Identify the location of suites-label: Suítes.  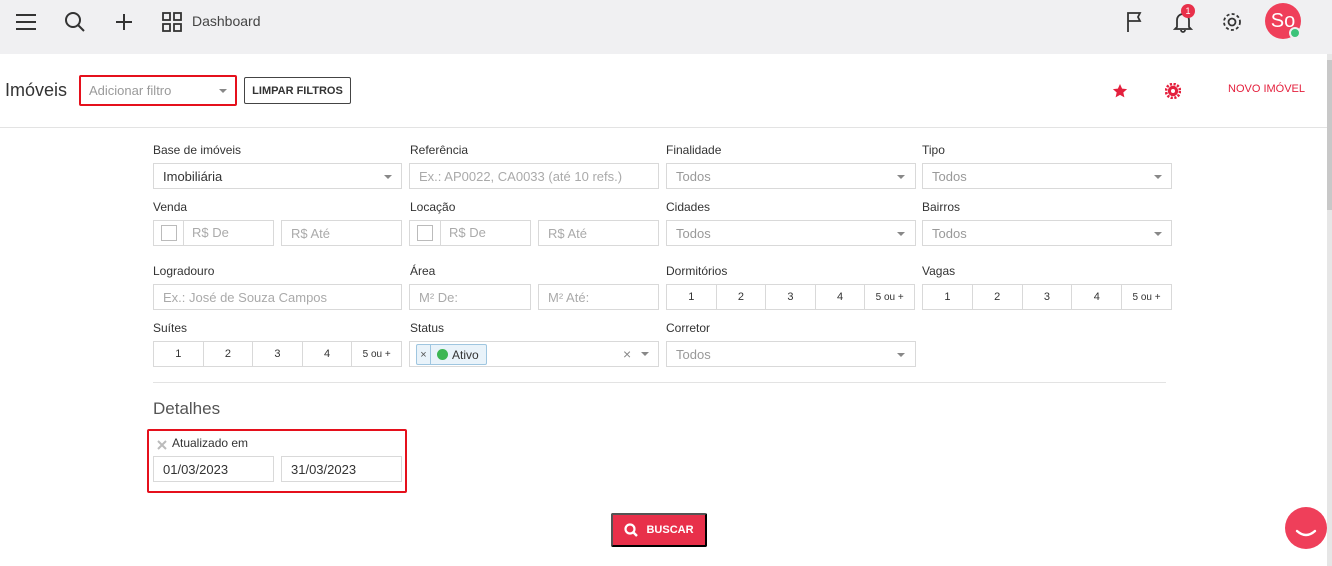
(170, 328).